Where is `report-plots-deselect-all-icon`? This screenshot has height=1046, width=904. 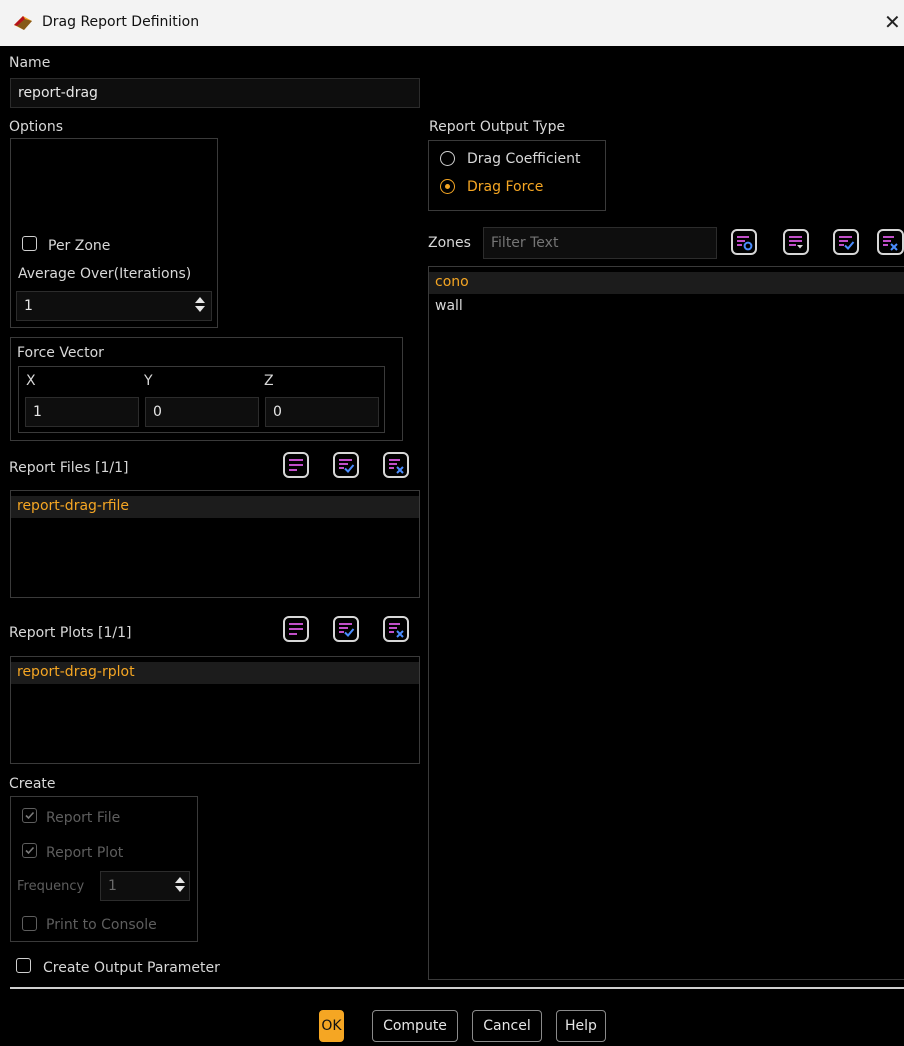 report-plots-deselect-all-icon is located at coordinates (396, 629).